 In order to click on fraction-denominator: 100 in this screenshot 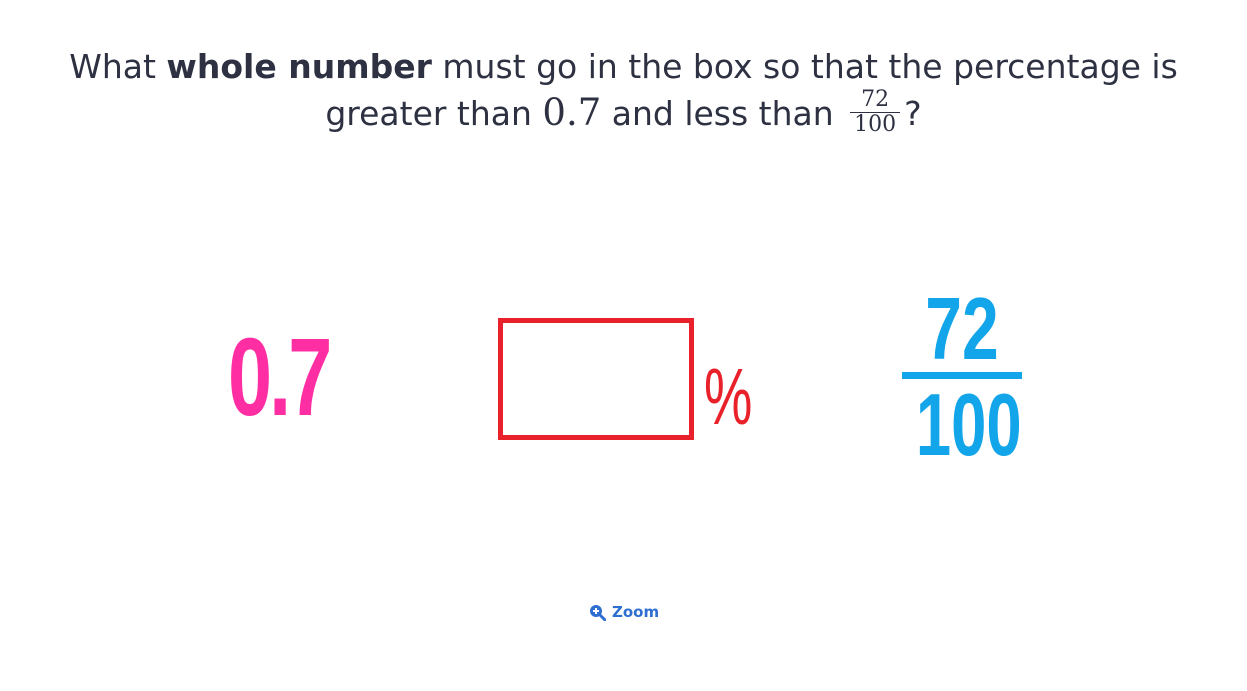, I will do `click(968, 424)`.